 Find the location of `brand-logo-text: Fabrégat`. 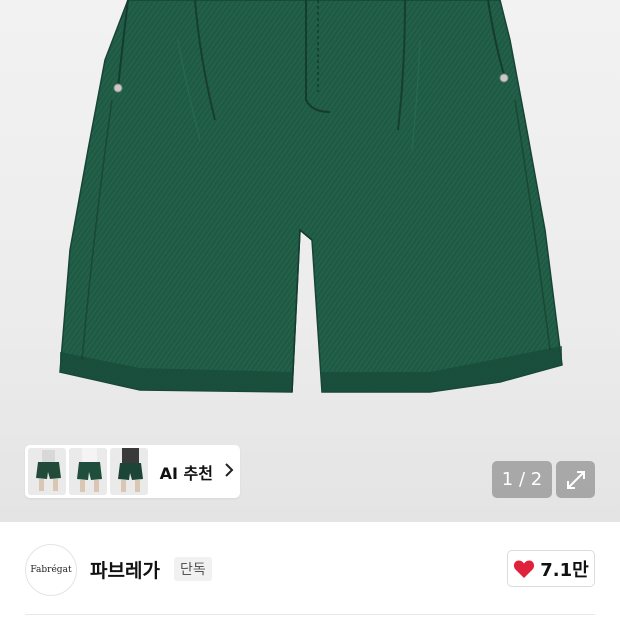

brand-logo-text: Fabrégat is located at coordinates (51, 570).